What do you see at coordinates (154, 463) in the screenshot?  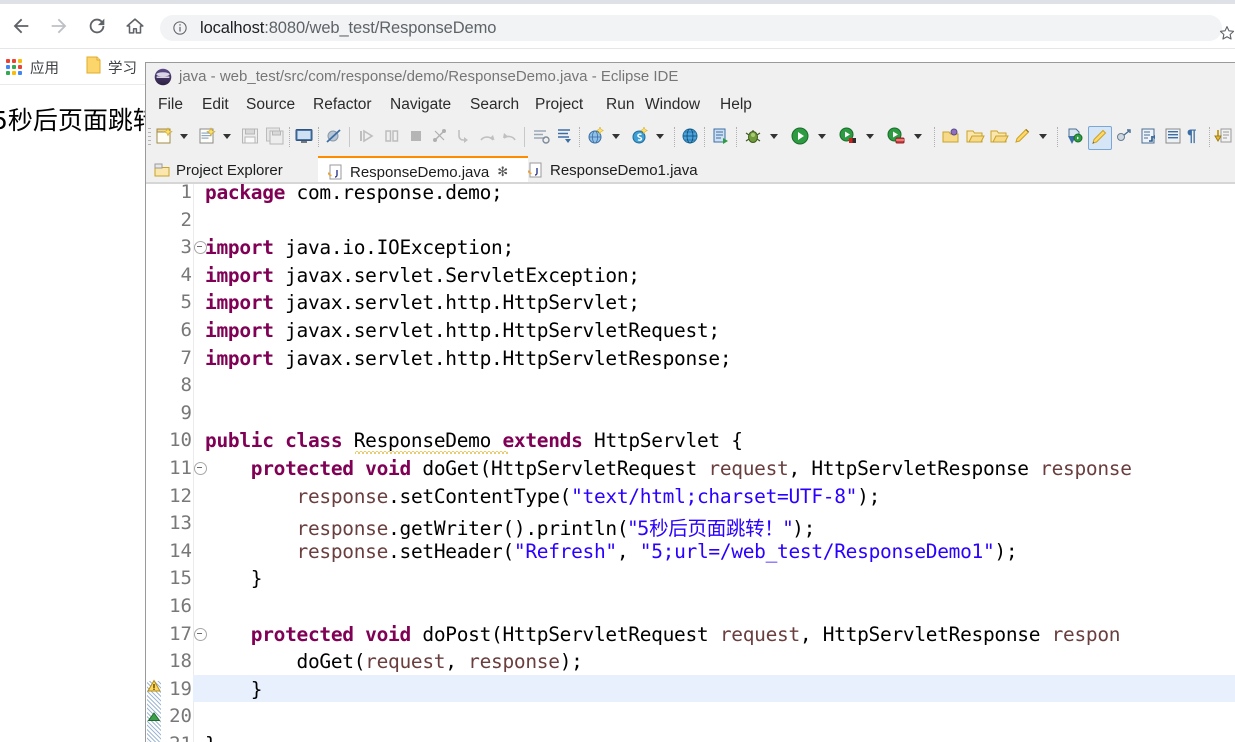 I see `overview-ruler` at bounding box center [154, 463].